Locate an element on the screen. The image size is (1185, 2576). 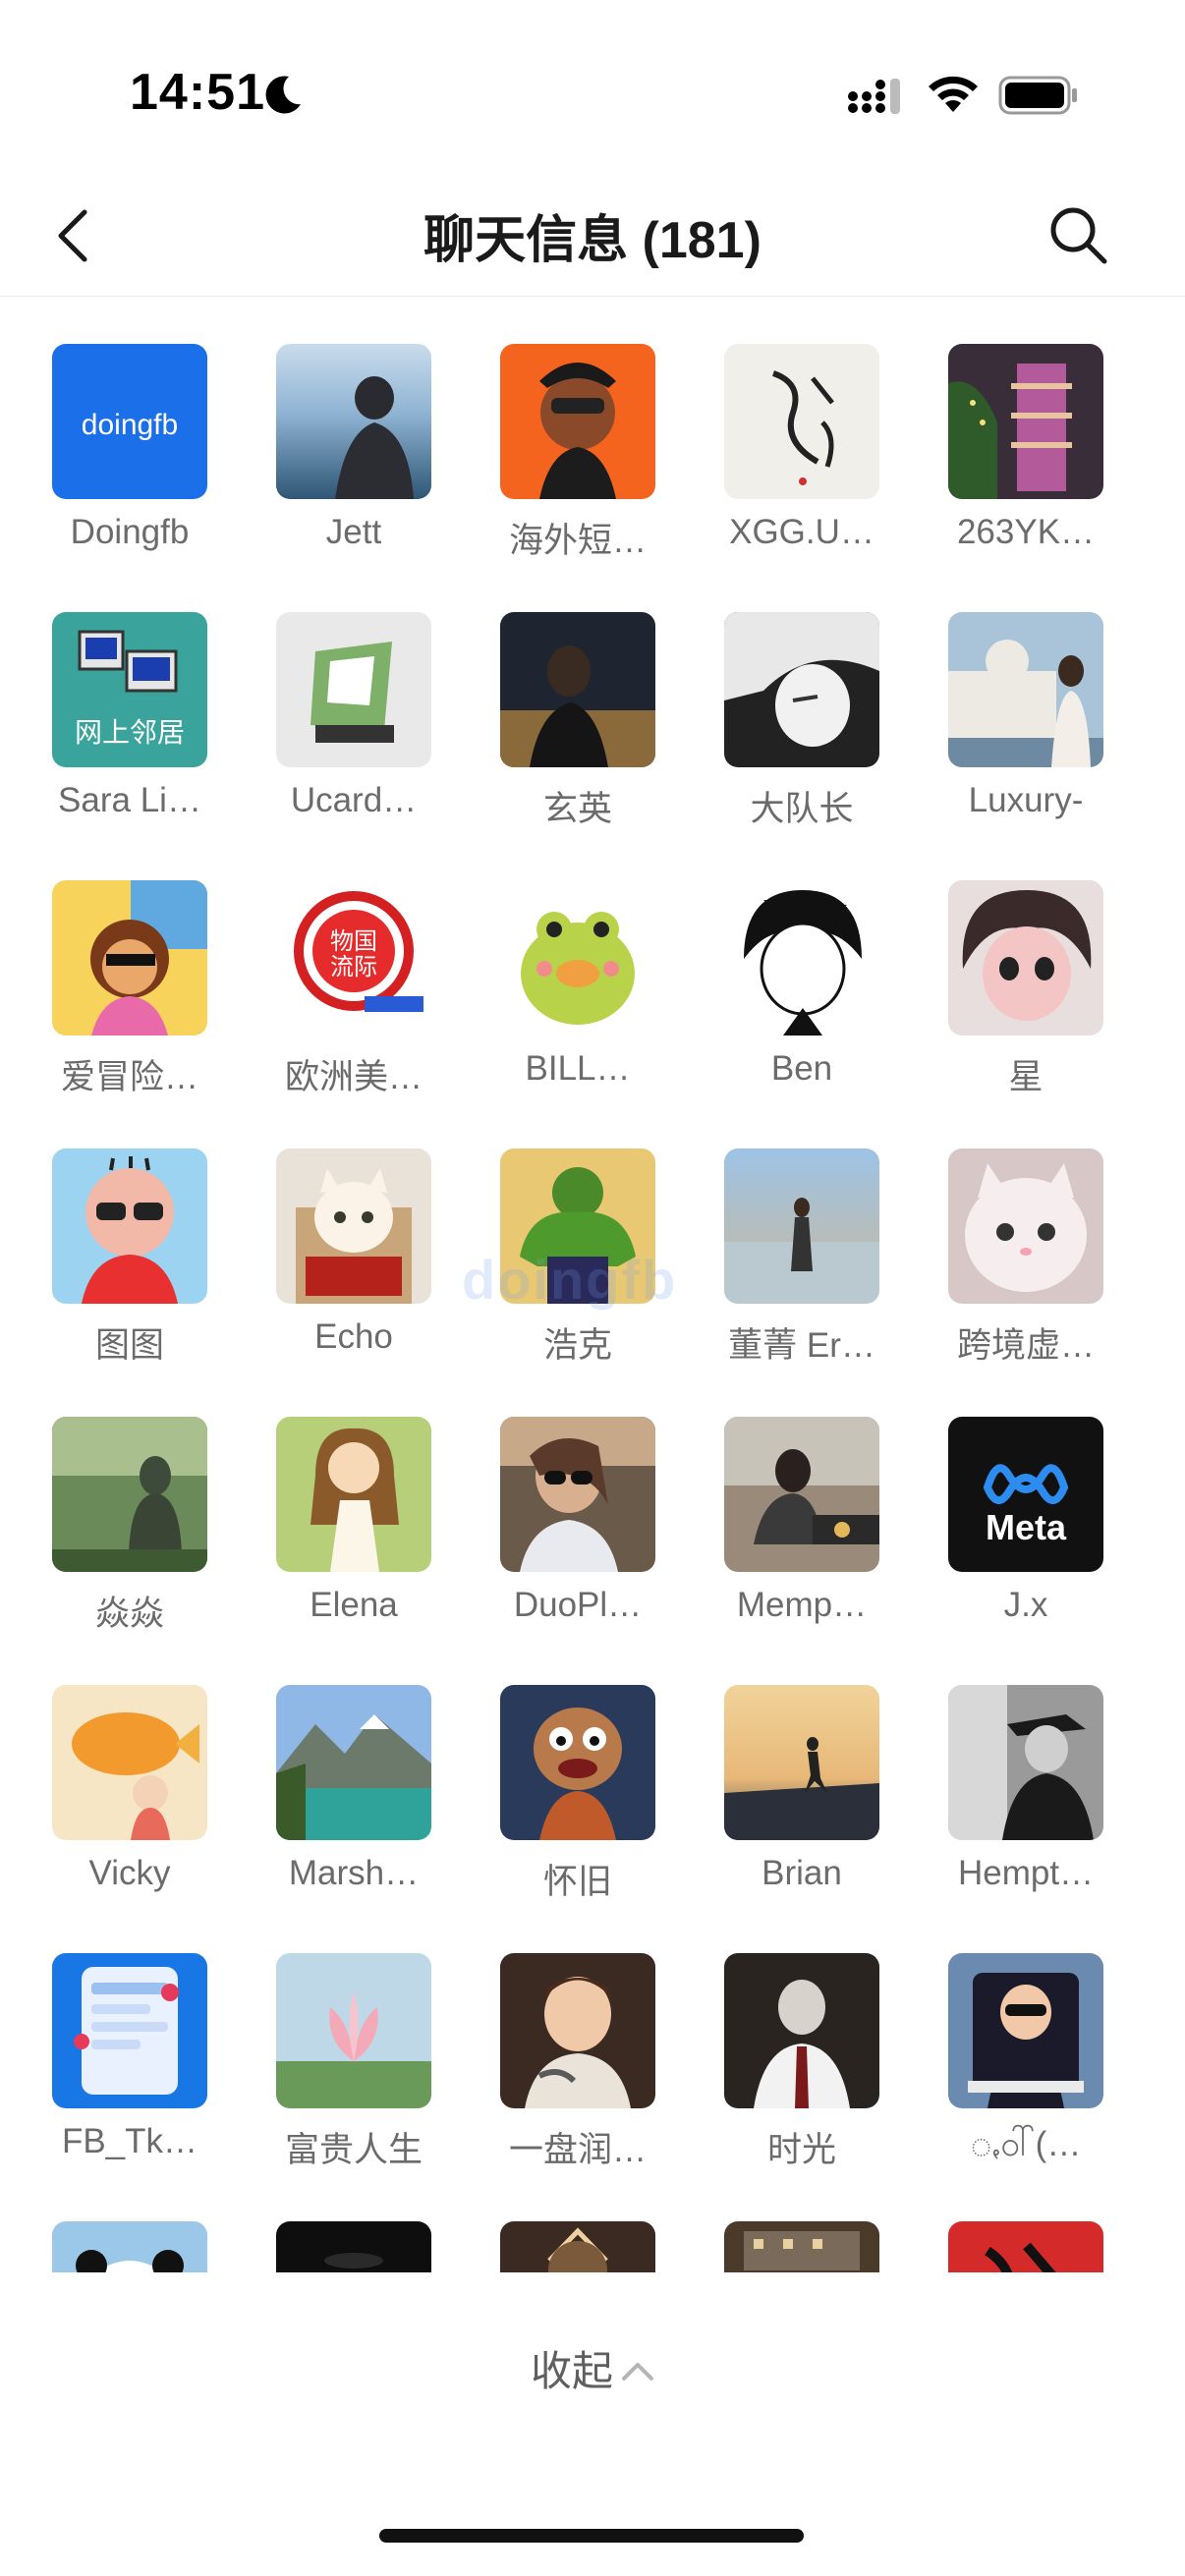
anime-boy-pink-photo is located at coordinates (1026, 958).